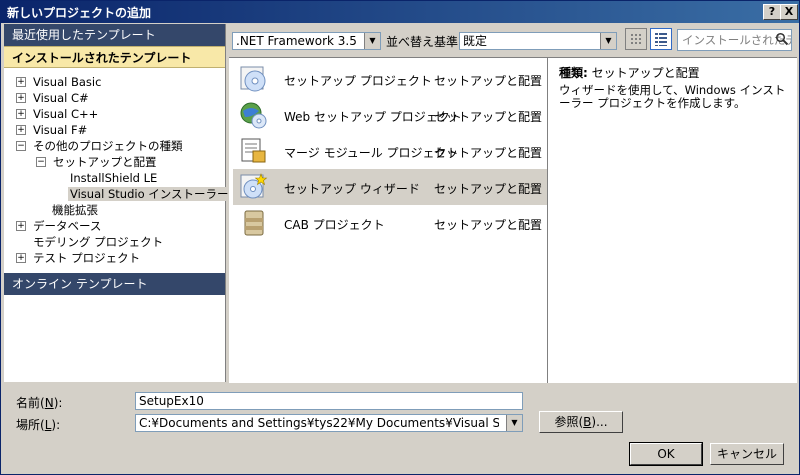  What do you see at coordinates (108, 146) in the screenshot?
I see `tree-item-label: その他のプロジェクトの種類` at bounding box center [108, 146].